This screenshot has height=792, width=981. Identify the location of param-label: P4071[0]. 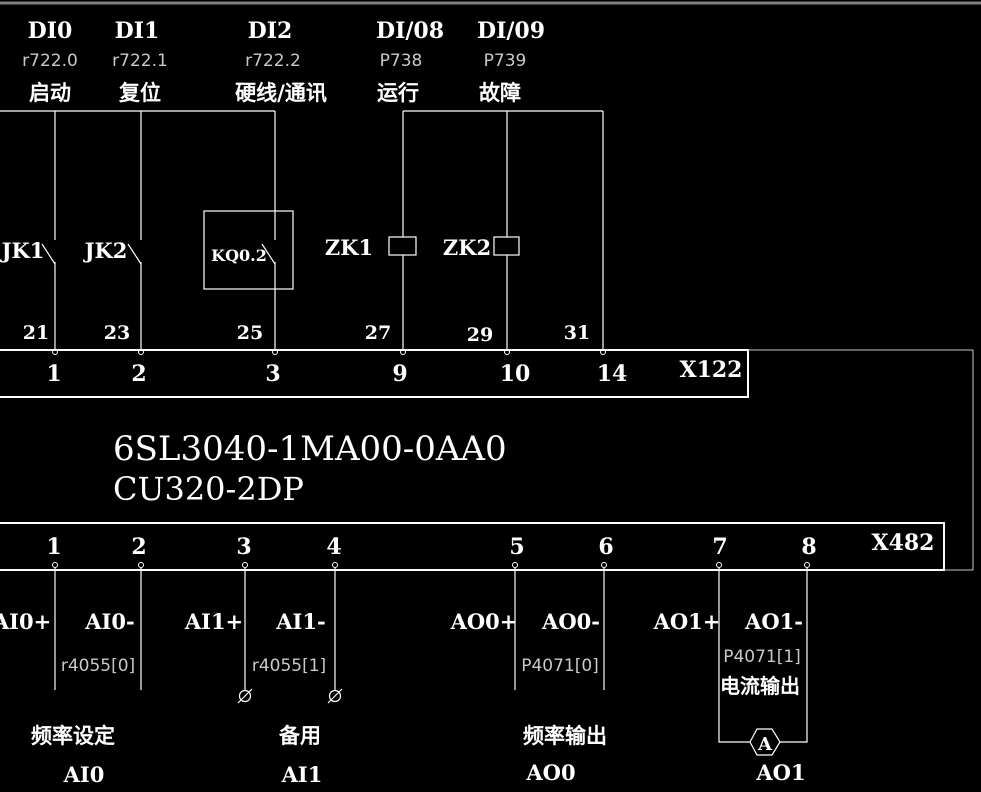
(560, 666).